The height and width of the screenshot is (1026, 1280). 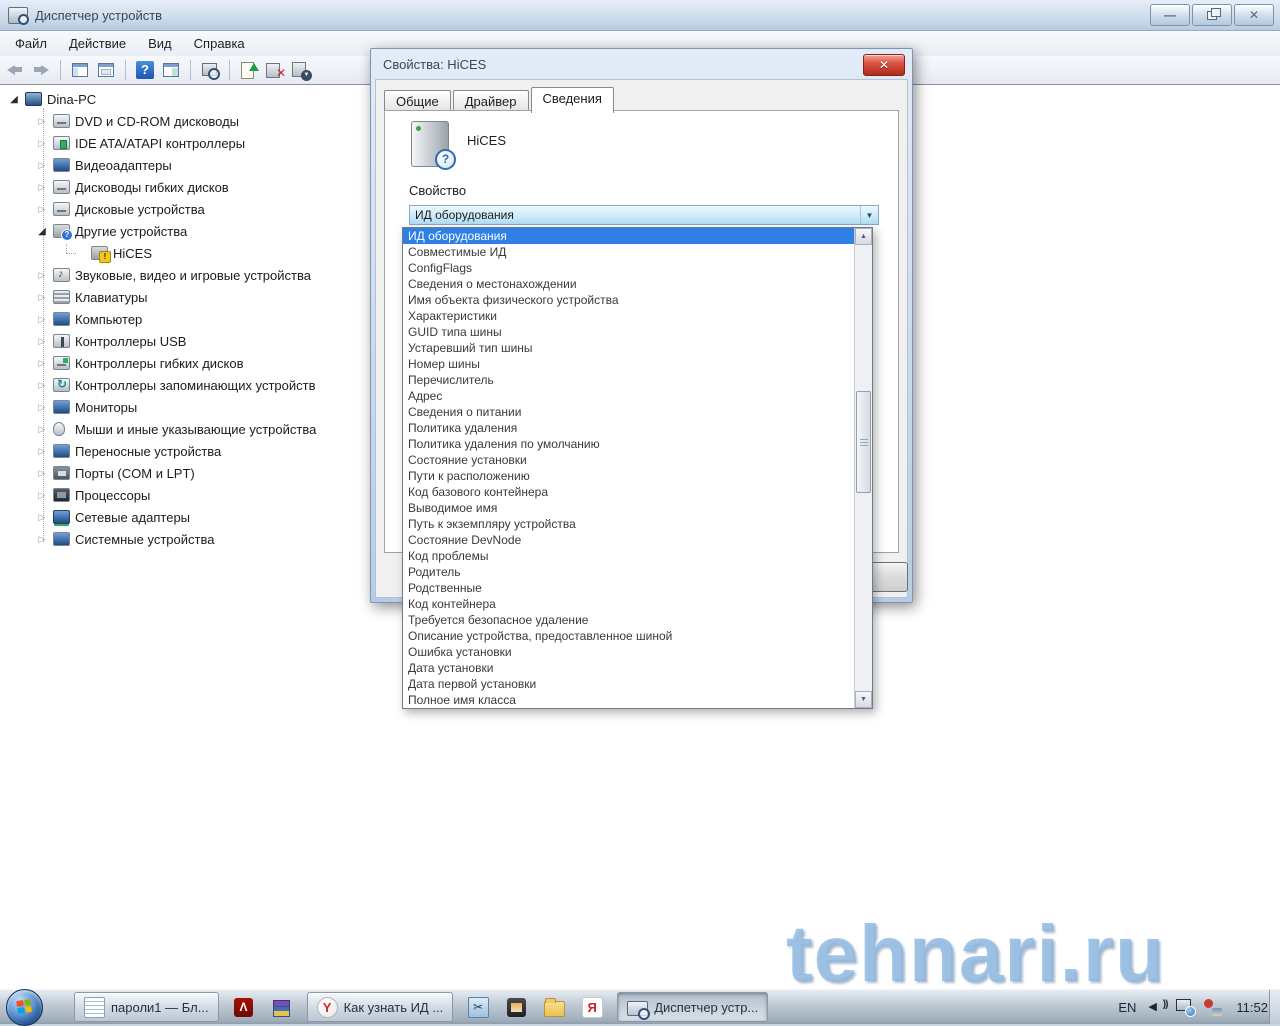 I want to click on dropdown-option: Родственные, so click(x=629, y=588).